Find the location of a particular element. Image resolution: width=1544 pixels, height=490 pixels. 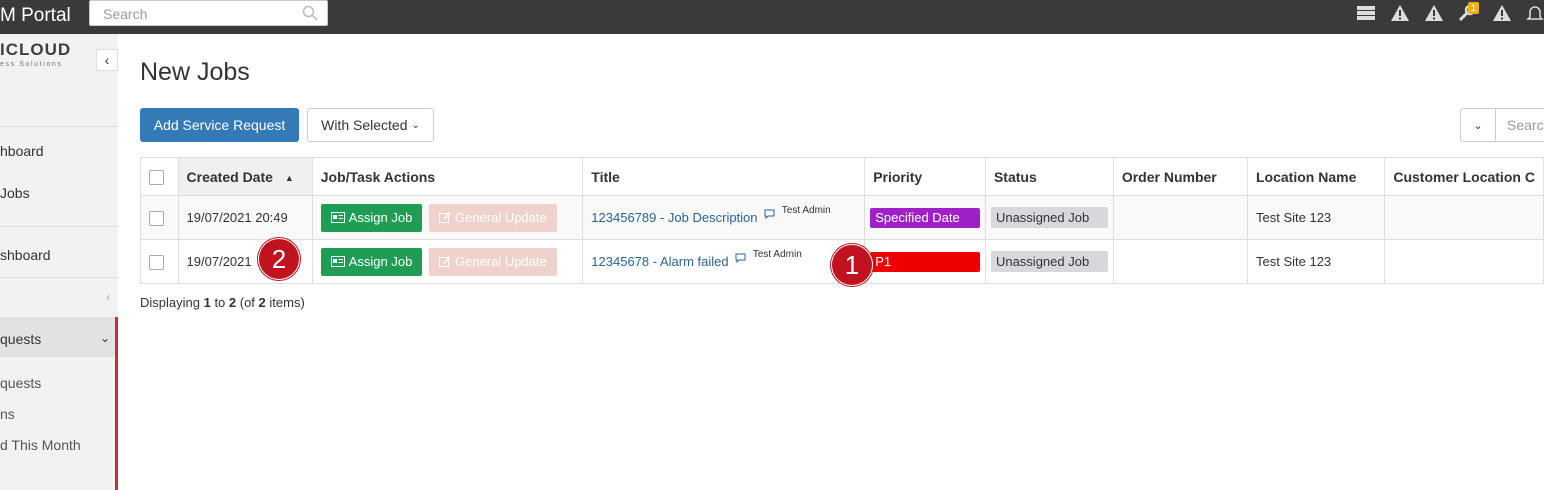

priority-cell: P1 is located at coordinates (925, 261).